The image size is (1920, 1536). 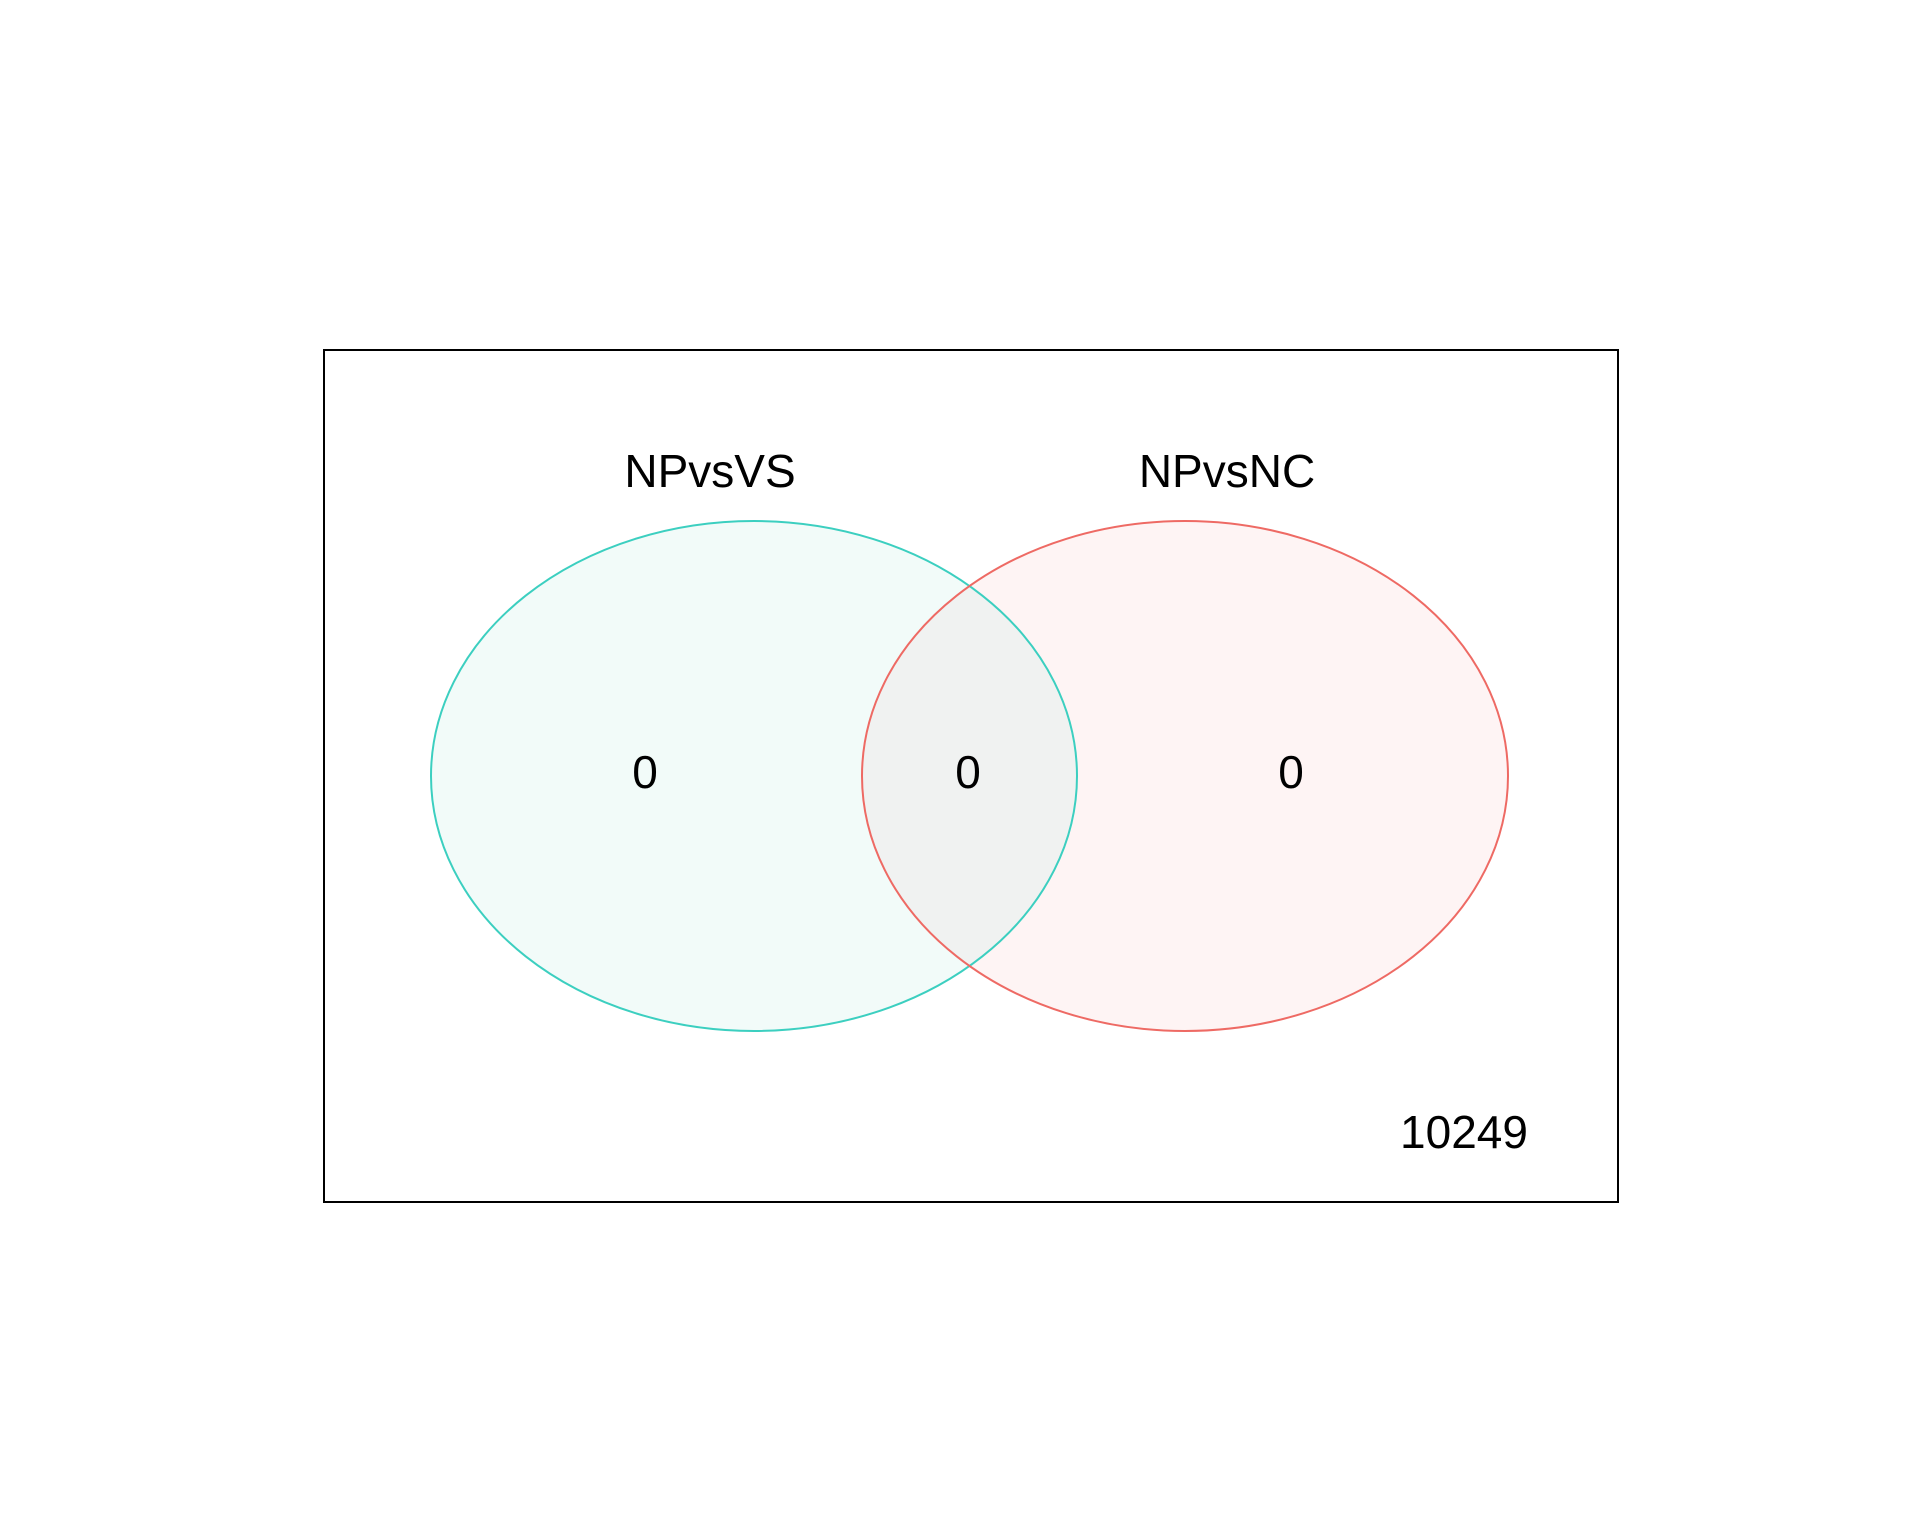 What do you see at coordinates (1227, 471) in the screenshot?
I see `set-b-label: NPvsNC` at bounding box center [1227, 471].